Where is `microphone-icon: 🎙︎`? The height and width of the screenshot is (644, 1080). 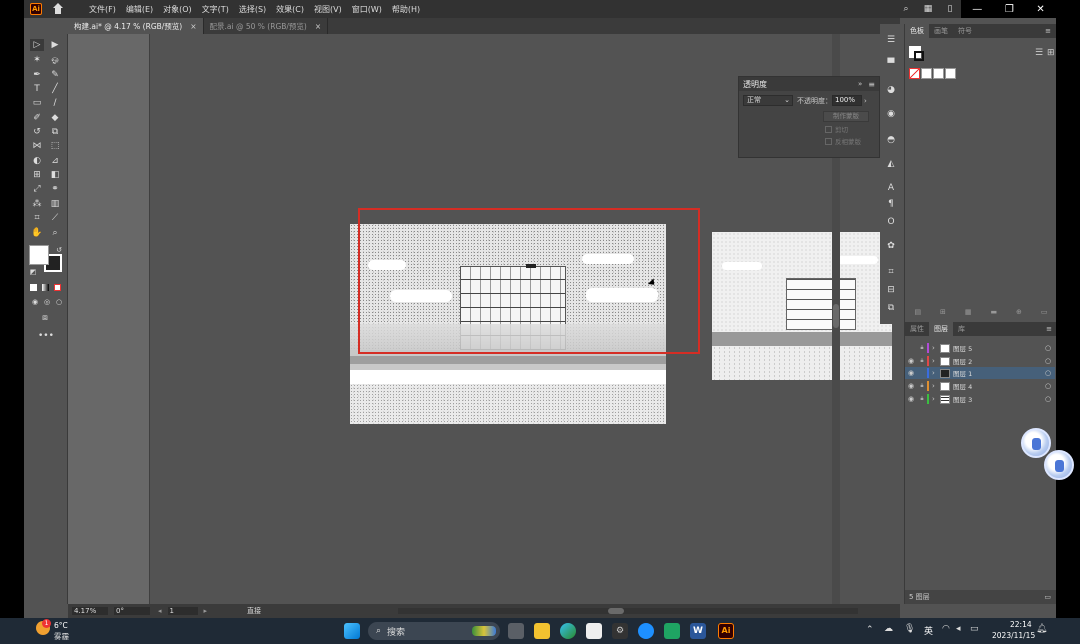
microphone-icon: 🎙︎ is located at coordinates (909, 629).